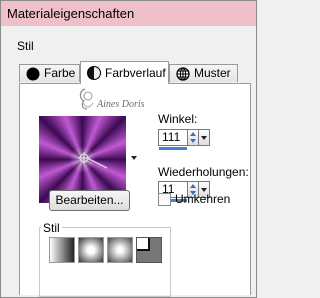  What do you see at coordinates (120, 250) in the screenshot?
I see `style-sunburst-button` at bounding box center [120, 250].